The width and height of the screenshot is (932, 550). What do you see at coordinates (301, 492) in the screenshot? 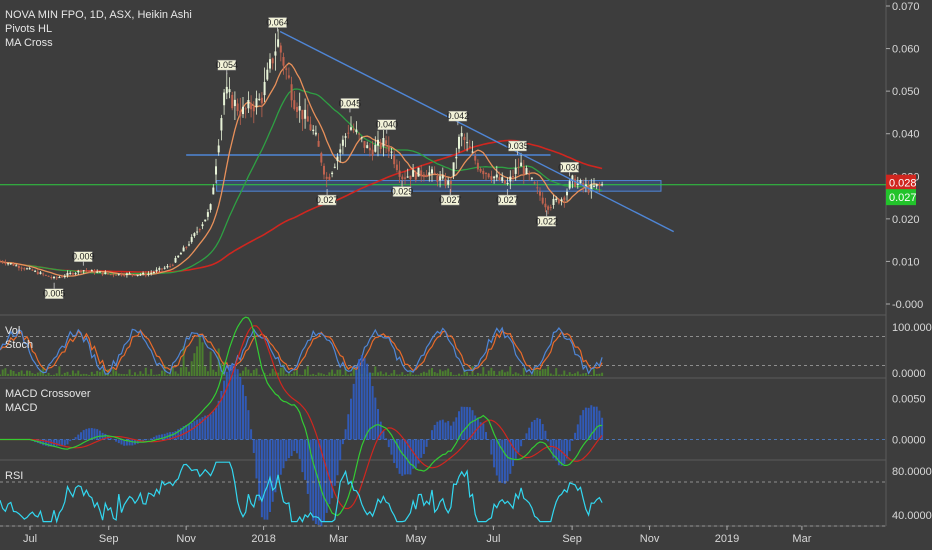
I see `rsi-line` at bounding box center [301, 492].